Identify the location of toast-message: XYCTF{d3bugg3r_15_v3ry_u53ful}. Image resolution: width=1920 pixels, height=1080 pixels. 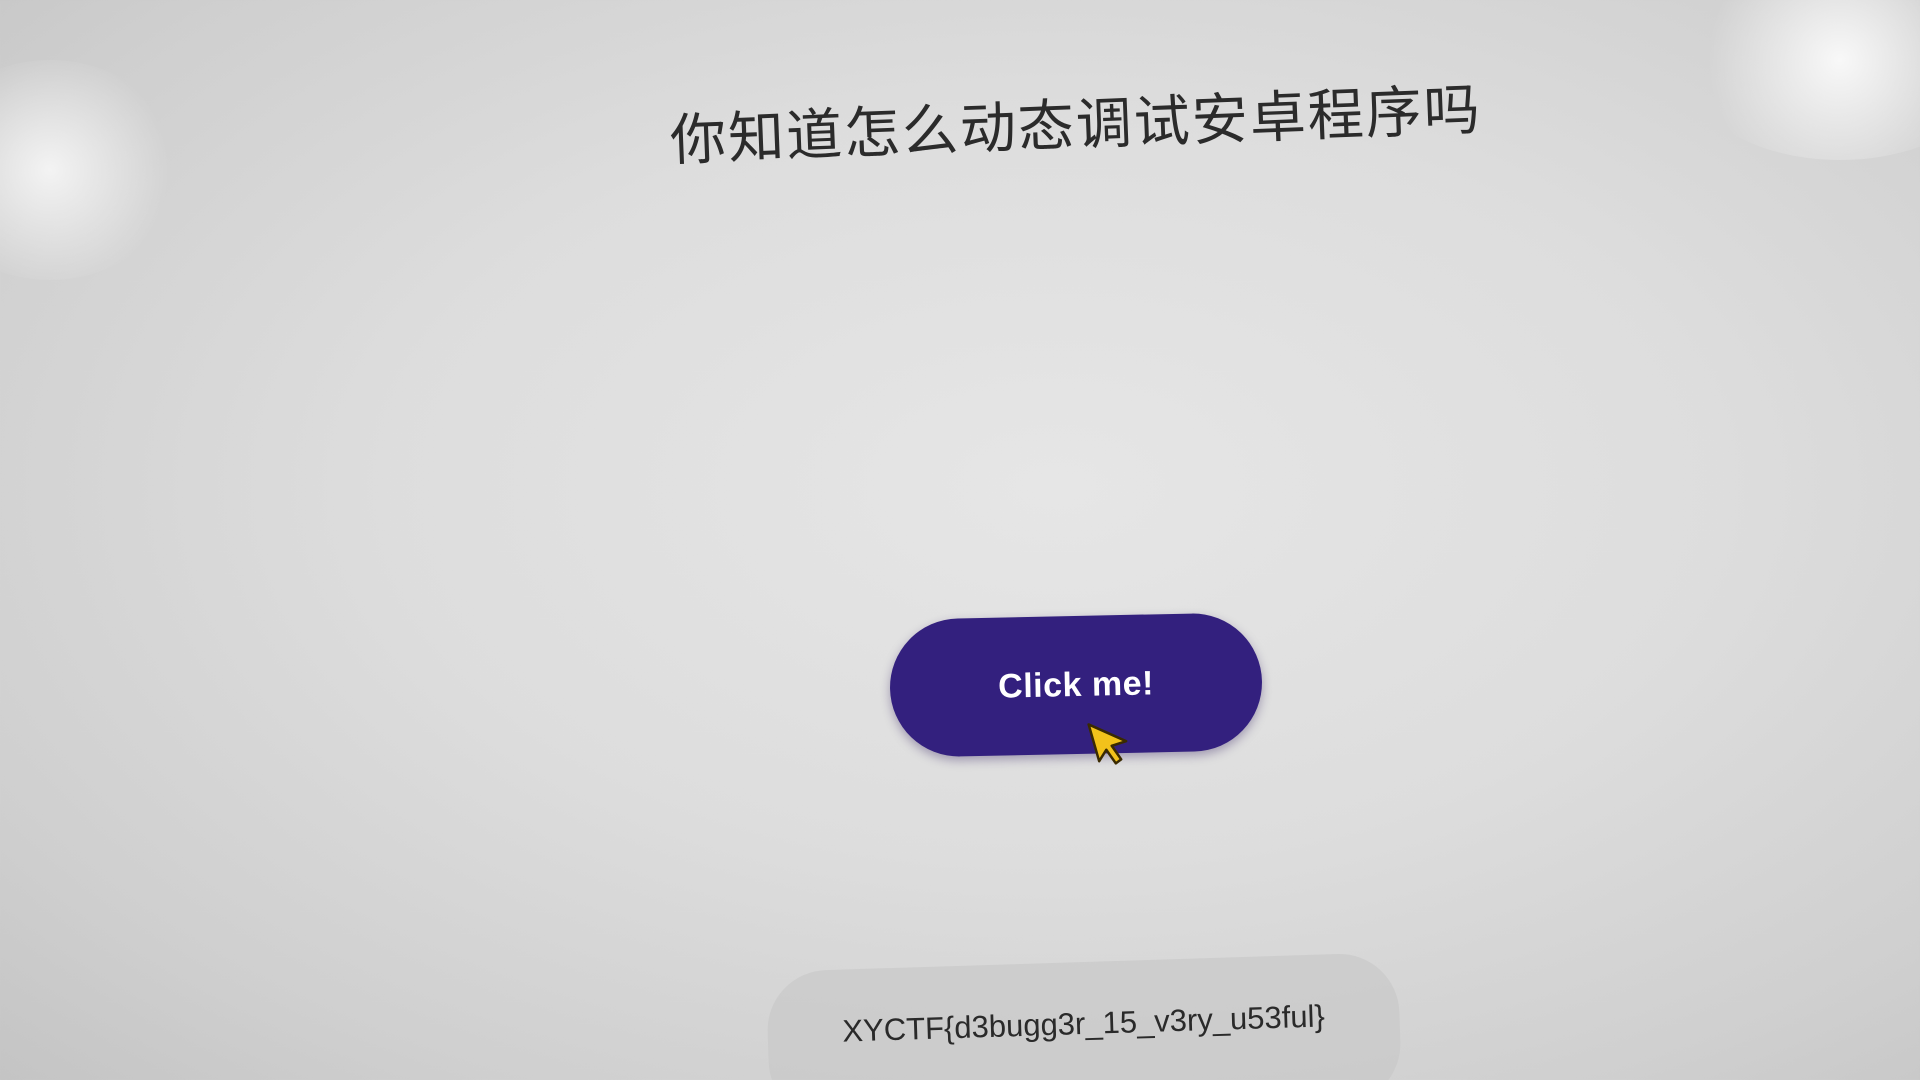
(1084, 1016).